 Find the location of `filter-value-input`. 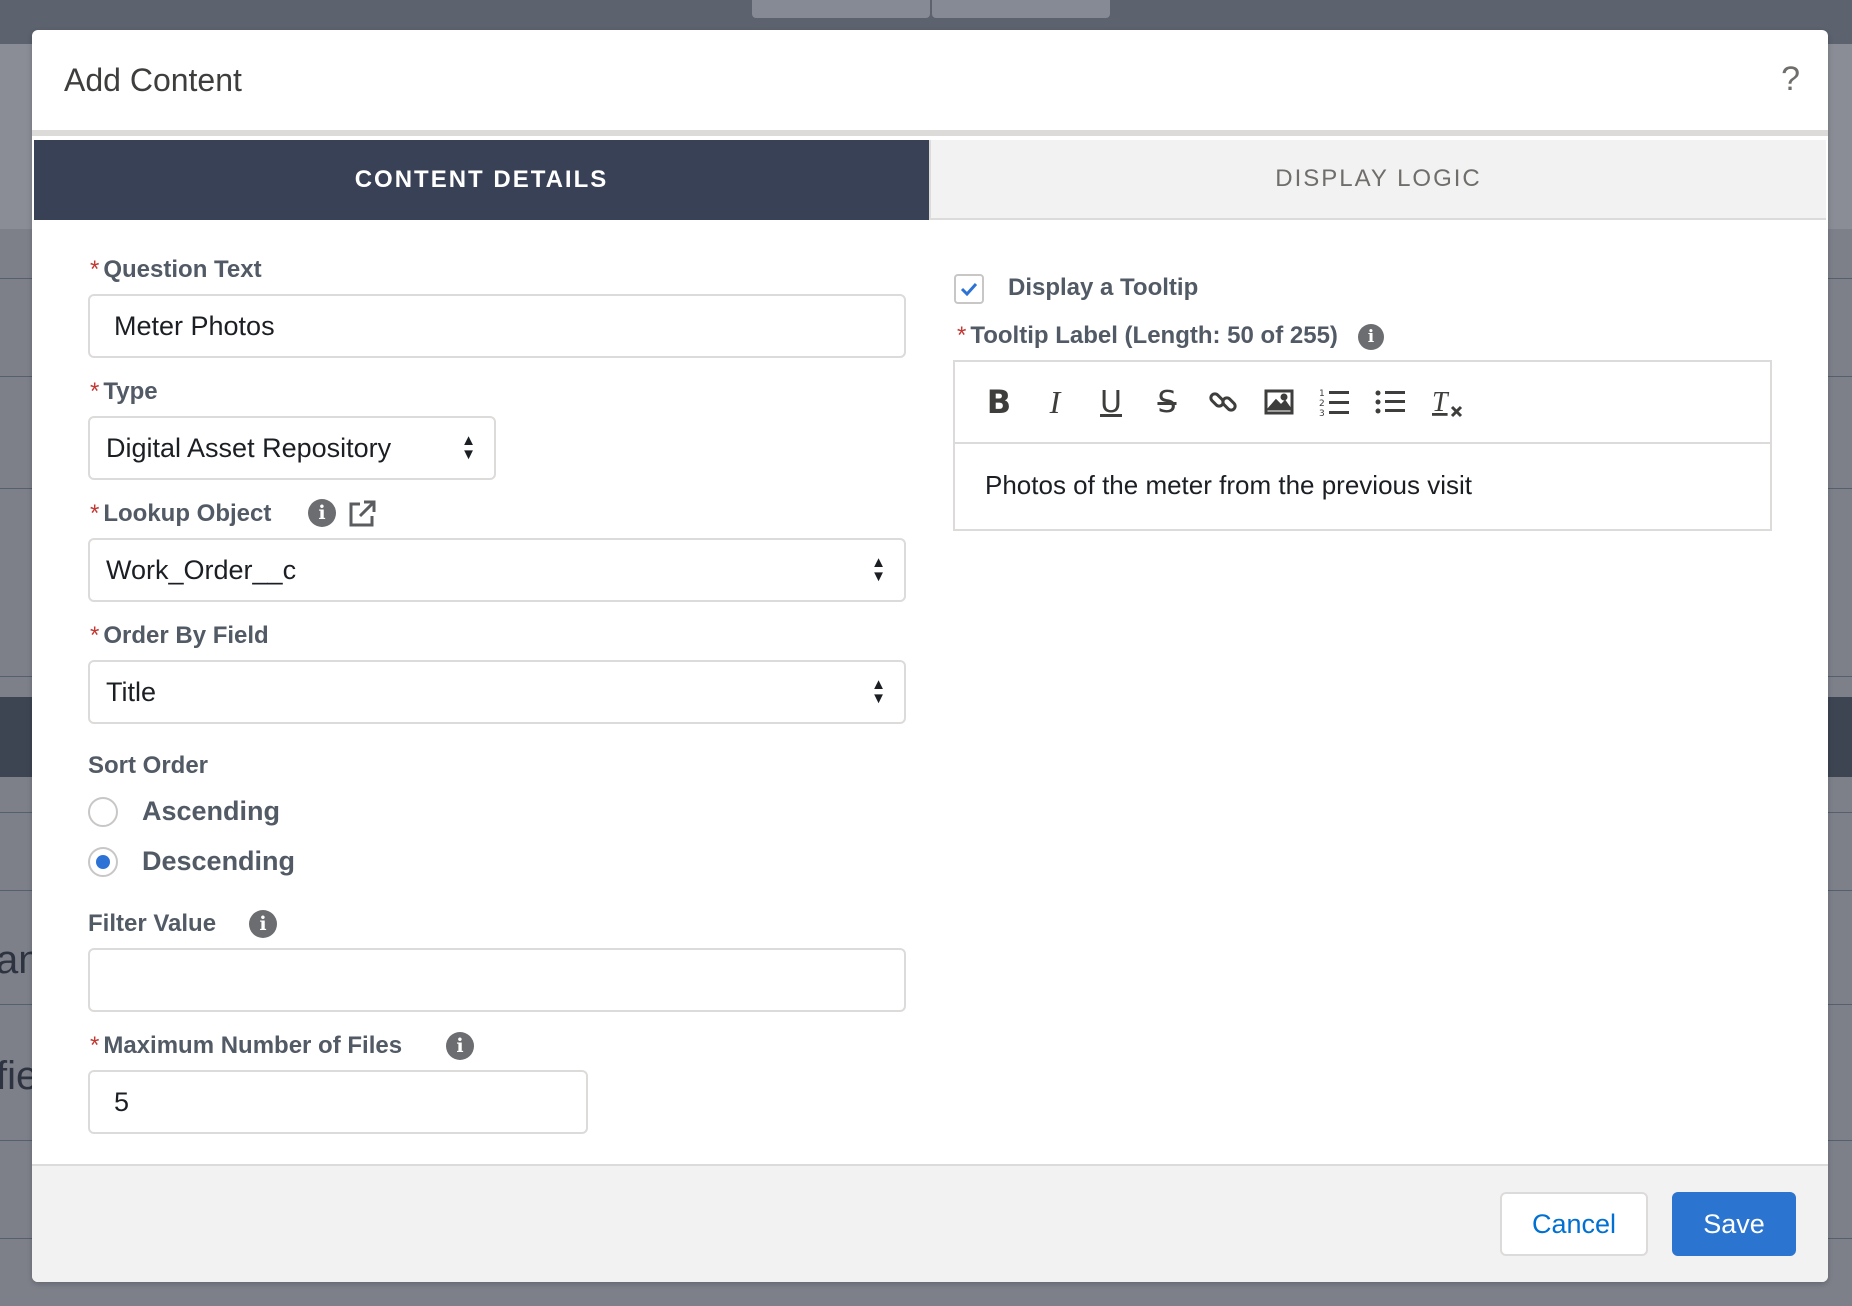

filter-value-input is located at coordinates (497, 980).